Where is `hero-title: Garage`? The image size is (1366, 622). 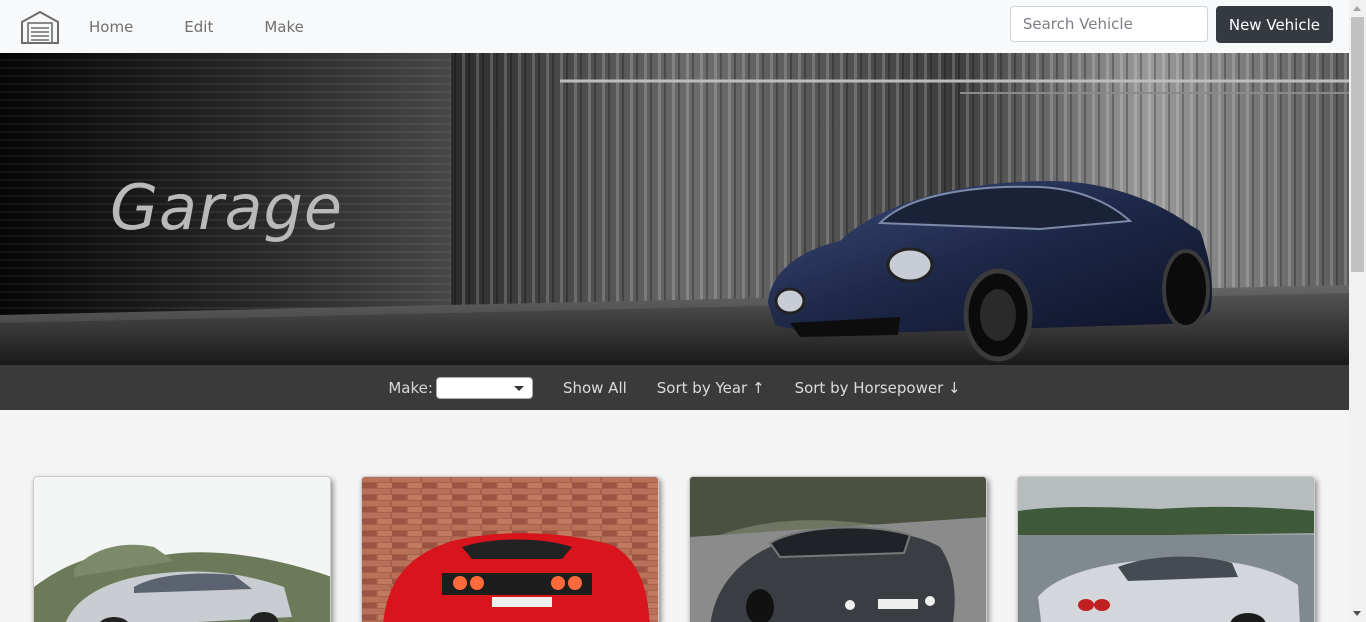
hero-title: Garage is located at coordinates (227, 207).